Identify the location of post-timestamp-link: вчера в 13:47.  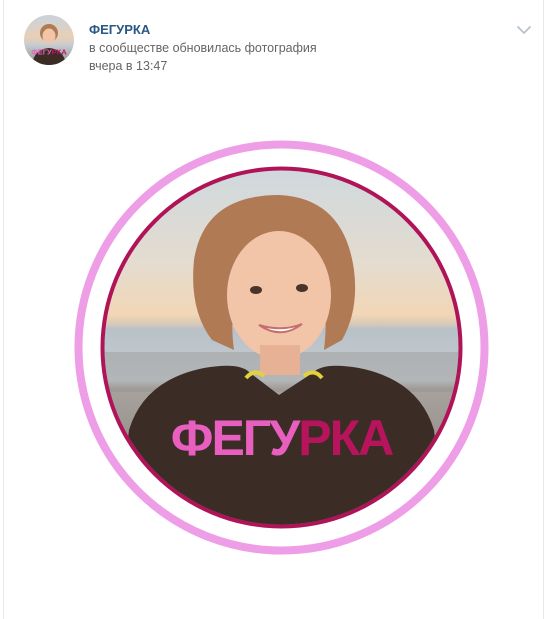
(128, 66).